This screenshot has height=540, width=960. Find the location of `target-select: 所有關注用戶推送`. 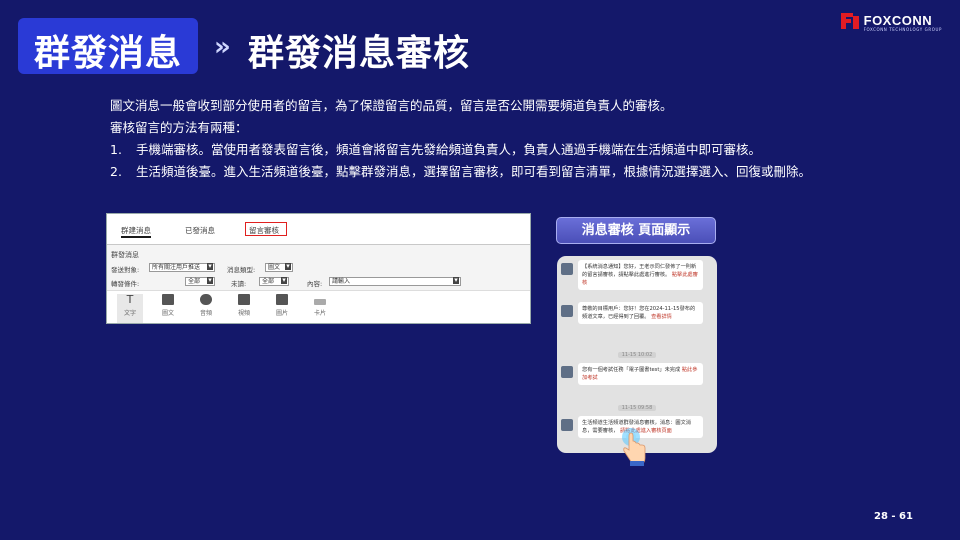

target-select: 所有關注用戶推送 is located at coordinates (182, 267).